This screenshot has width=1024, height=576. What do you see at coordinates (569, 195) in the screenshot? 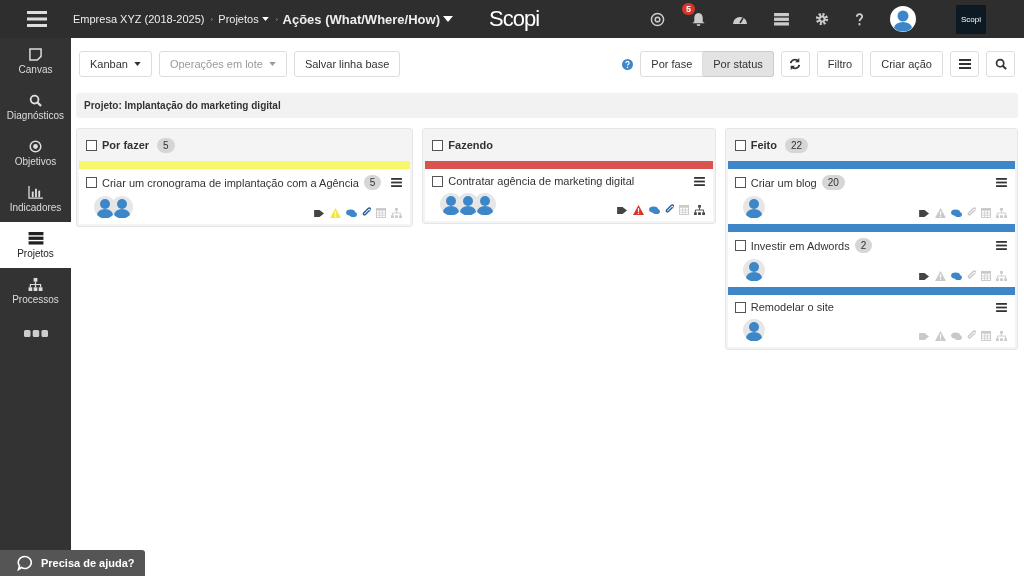
I see `task-card: Contratar agência de marketing digital` at bounding box center [569, 195].